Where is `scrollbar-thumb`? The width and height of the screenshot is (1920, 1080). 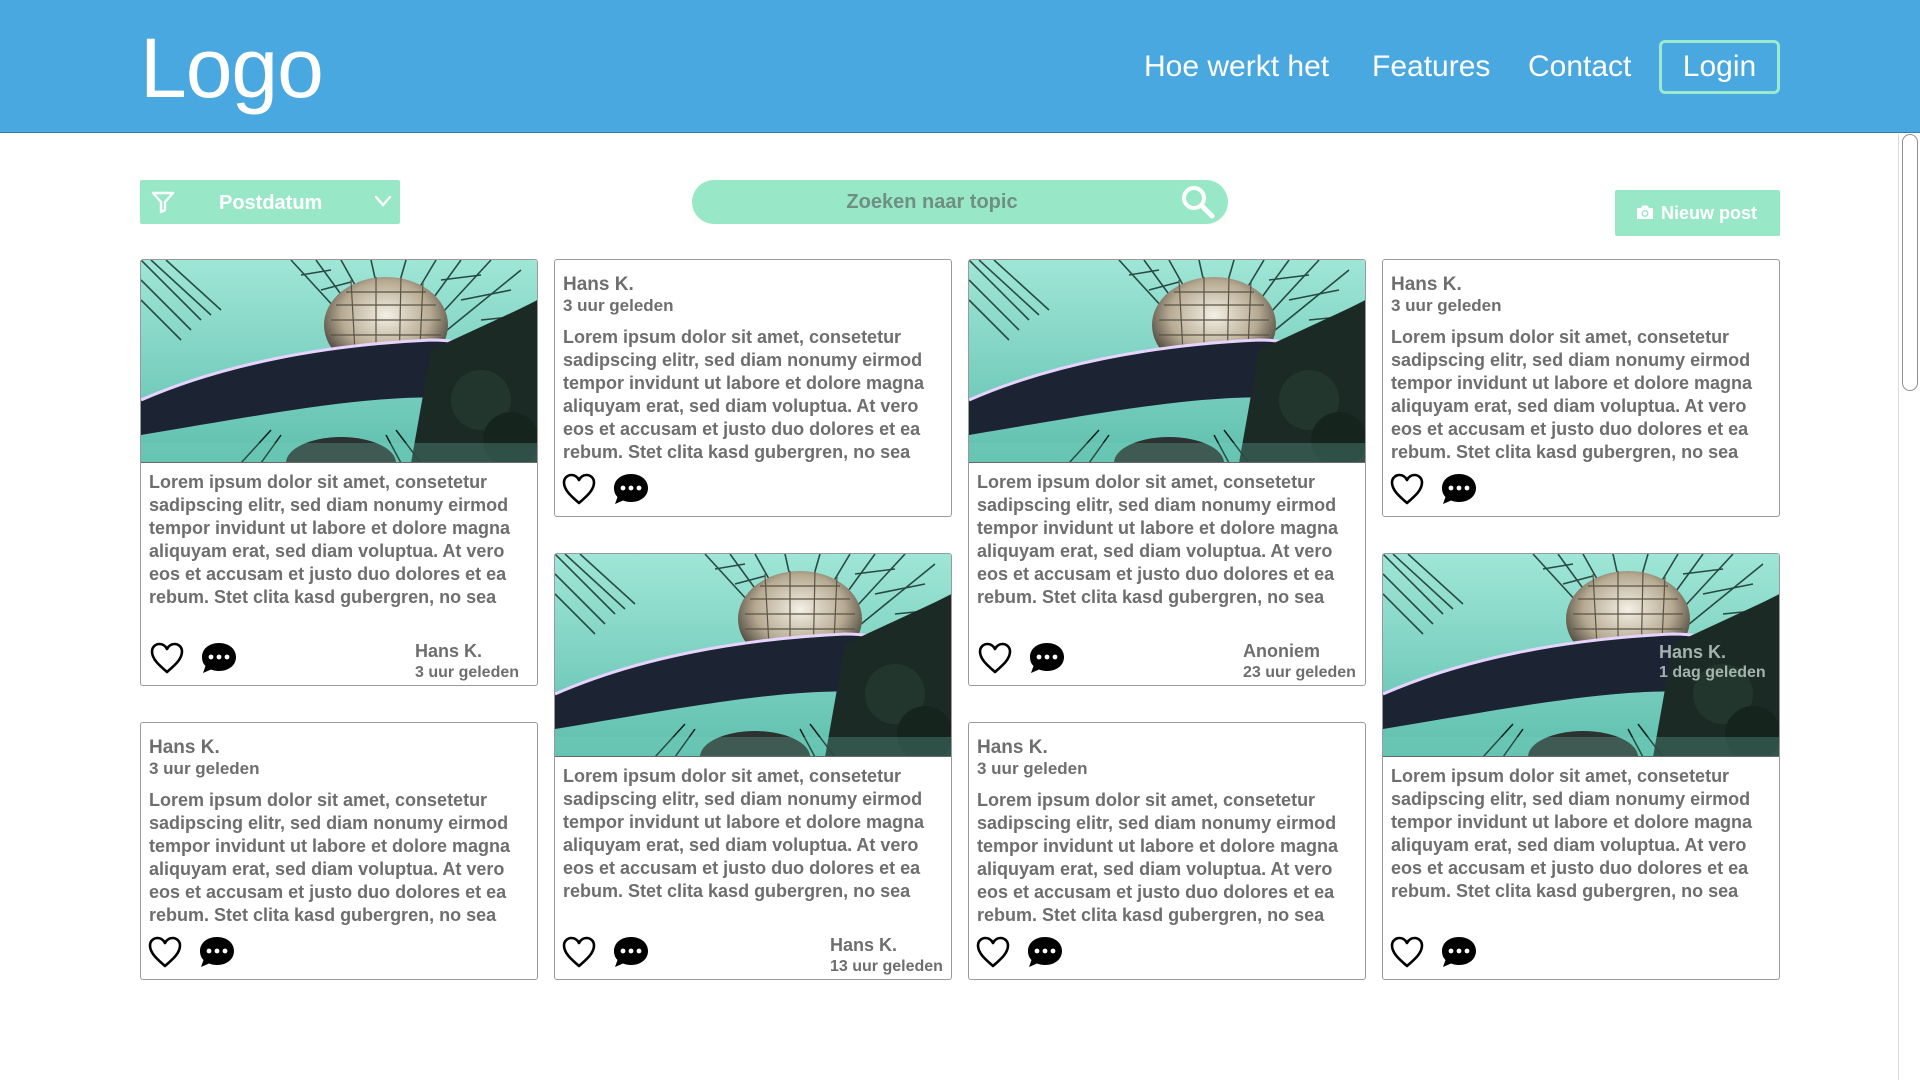 scrollbar-thumb is located at coordinates (1910, 262).